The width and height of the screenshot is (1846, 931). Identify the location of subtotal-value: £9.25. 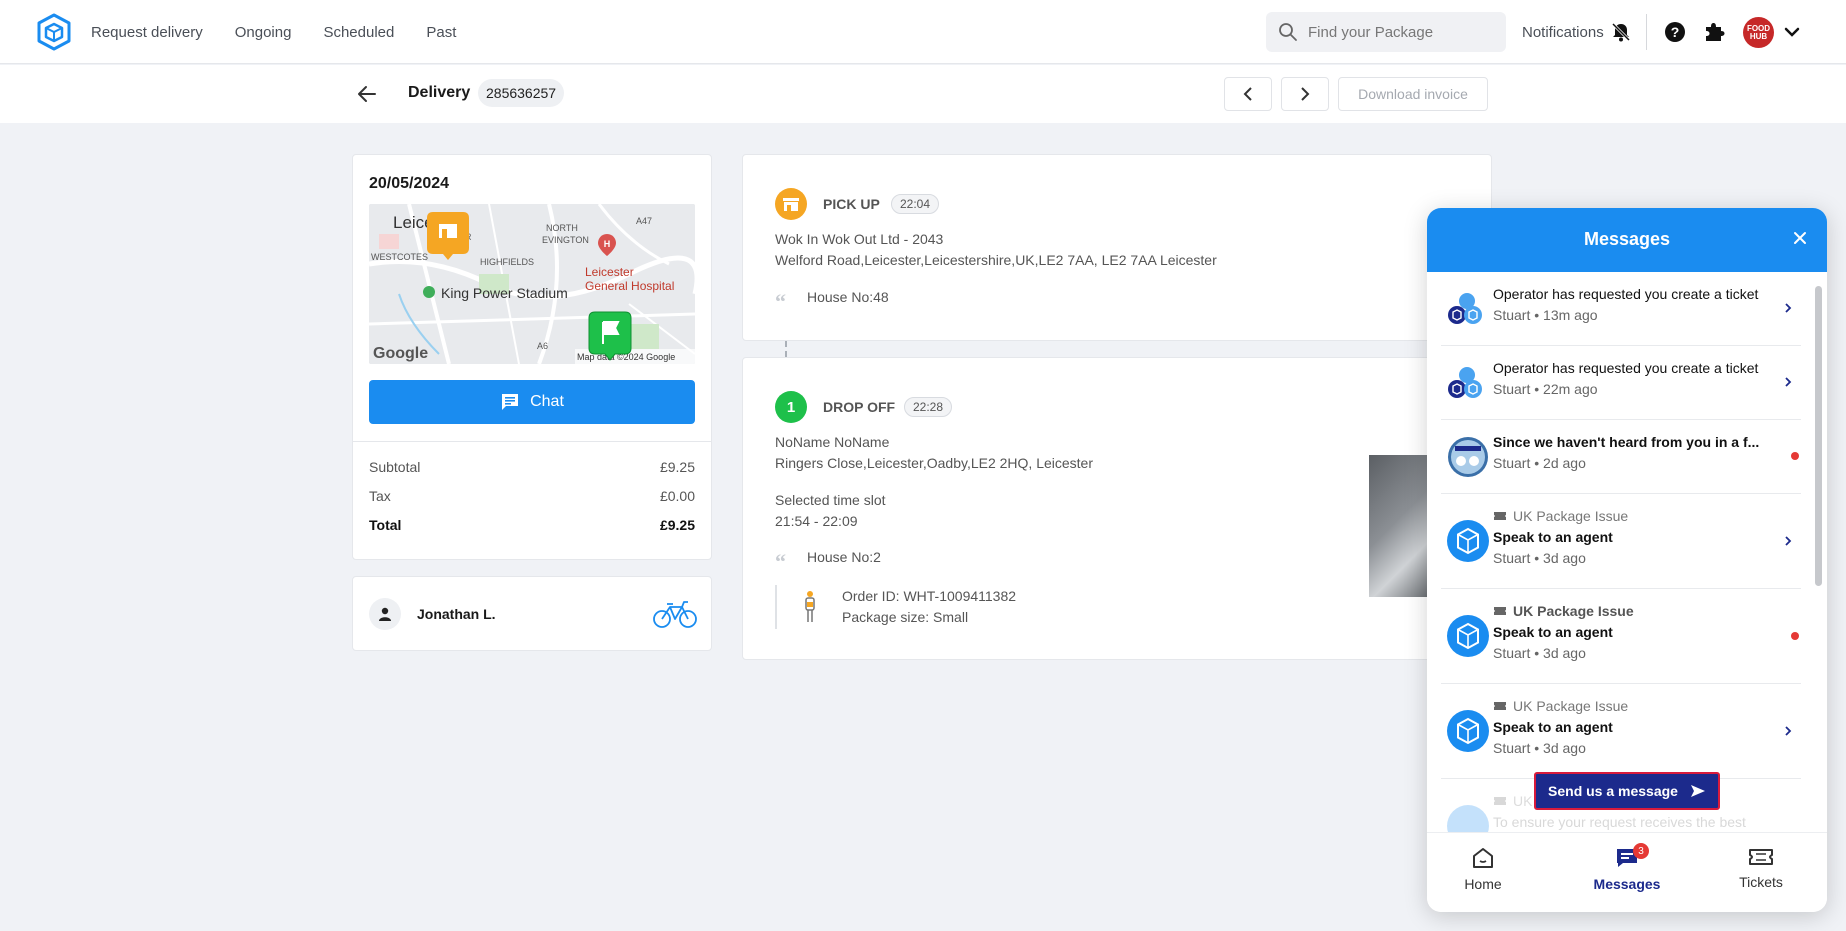
(677, 467).